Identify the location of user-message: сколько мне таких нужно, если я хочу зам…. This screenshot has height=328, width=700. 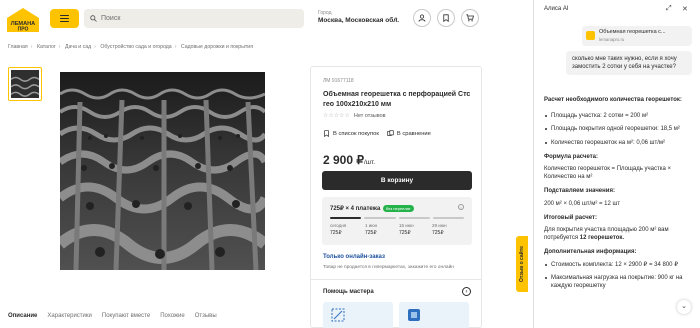
(629, 63).